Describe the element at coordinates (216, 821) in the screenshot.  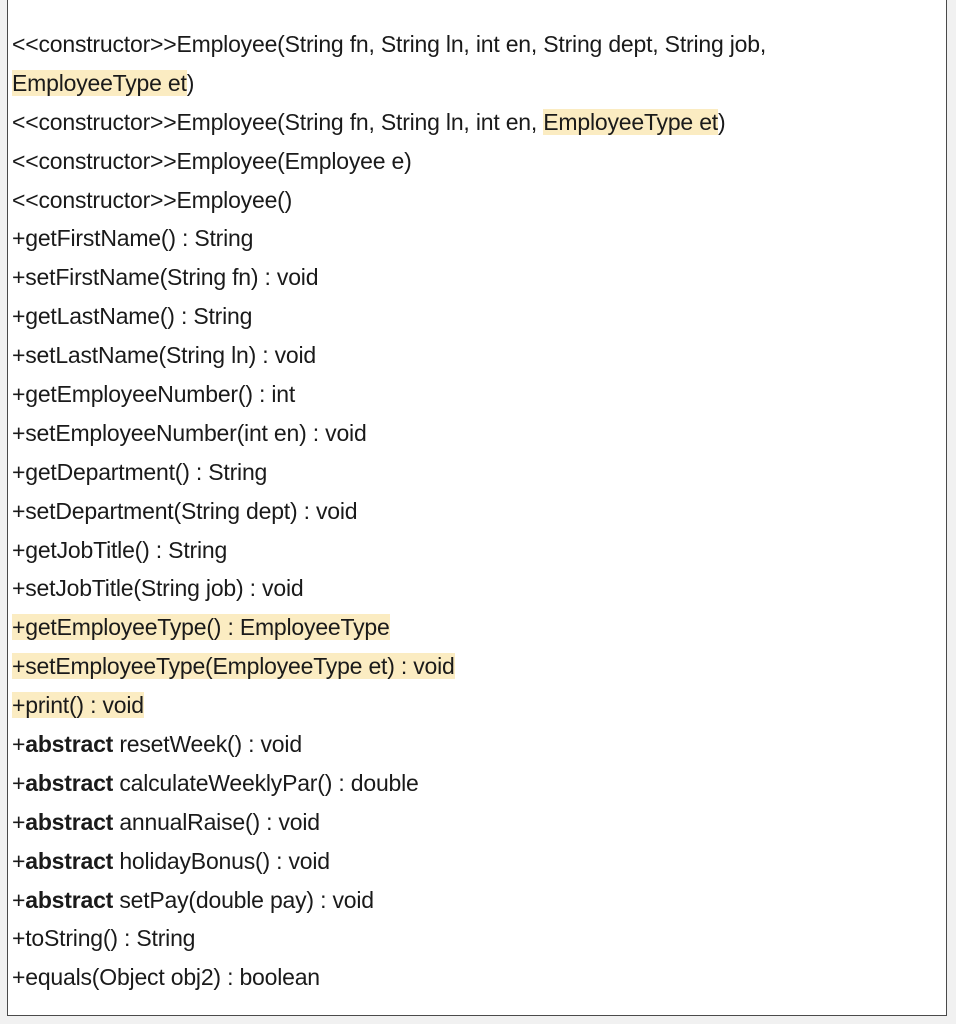
I see `method-text: annualRaise() : void` at that location.